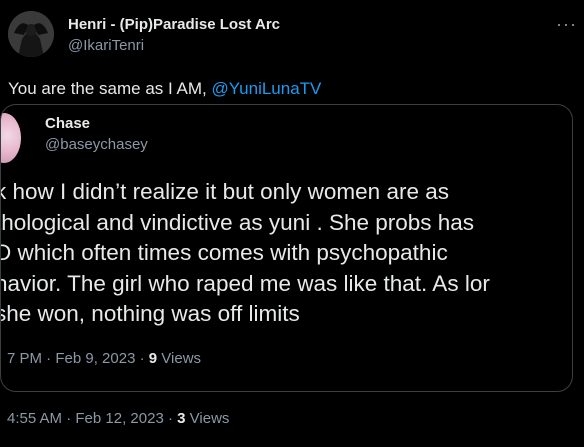 The image size is (584, 447). What do you see at coordinates (67, 123) in the screenshot?
I see `quote-author-name: Chase` at bounding box center [67, 123].